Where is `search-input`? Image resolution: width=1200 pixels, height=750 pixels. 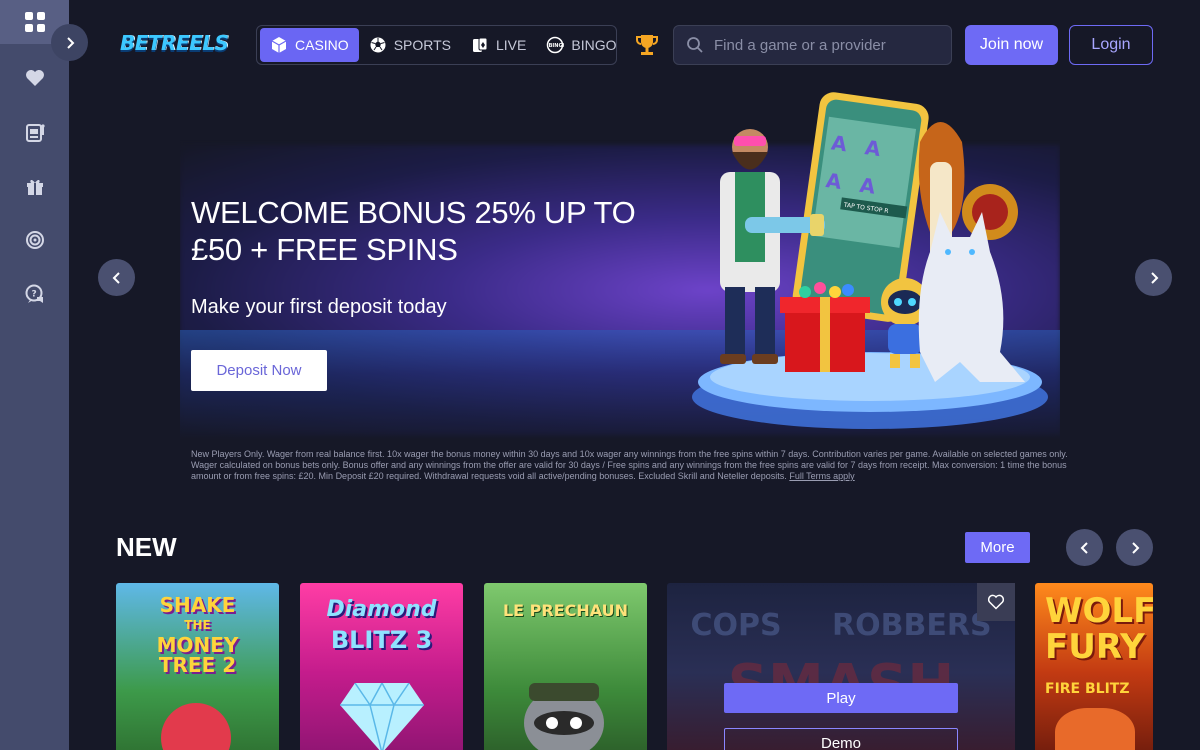
search-input is located at coordinates (824, 45).